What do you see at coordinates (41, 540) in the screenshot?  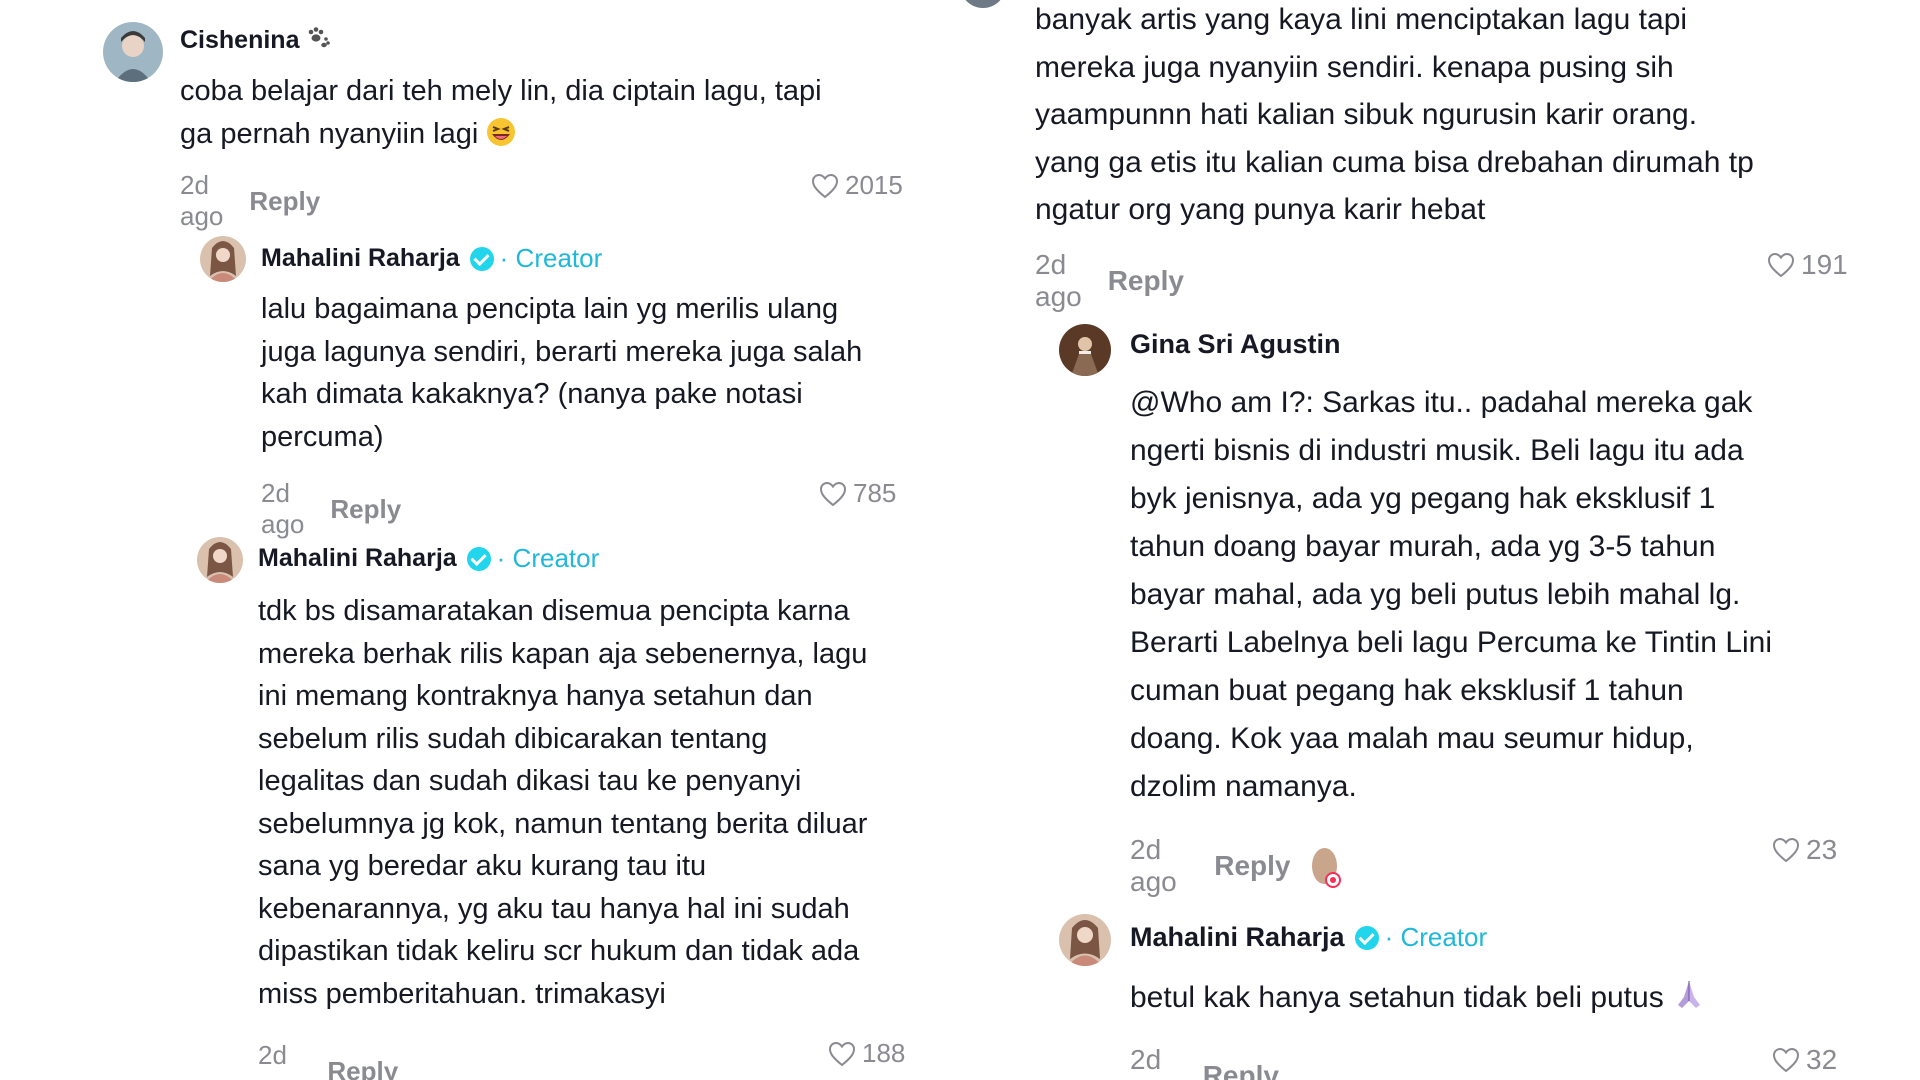 I see `left-margin` at bounding box center [41, 540].